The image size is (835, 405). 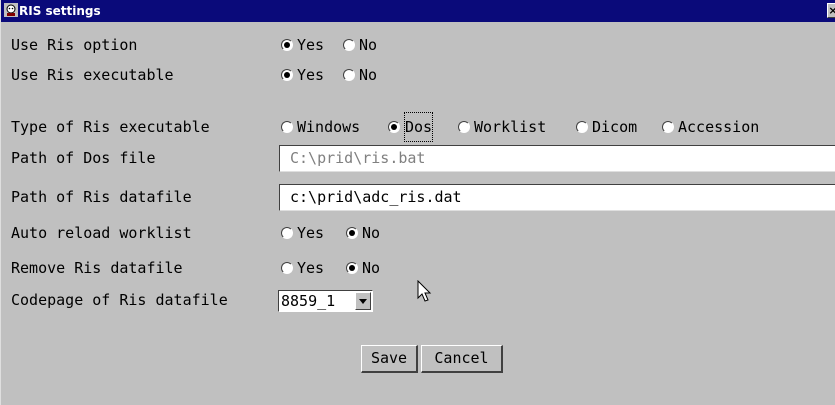 I want to click on use-ris-option-label: Use Ris option, so click(x=74, y=45).